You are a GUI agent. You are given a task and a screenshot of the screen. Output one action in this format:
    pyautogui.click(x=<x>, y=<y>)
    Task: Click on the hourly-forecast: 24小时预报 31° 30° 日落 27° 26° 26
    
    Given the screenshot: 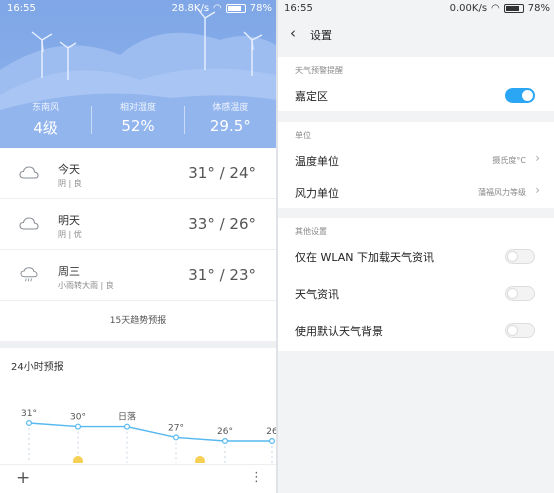 What is the action you would take?
    pyautogui.click(x=138, y=405)
    